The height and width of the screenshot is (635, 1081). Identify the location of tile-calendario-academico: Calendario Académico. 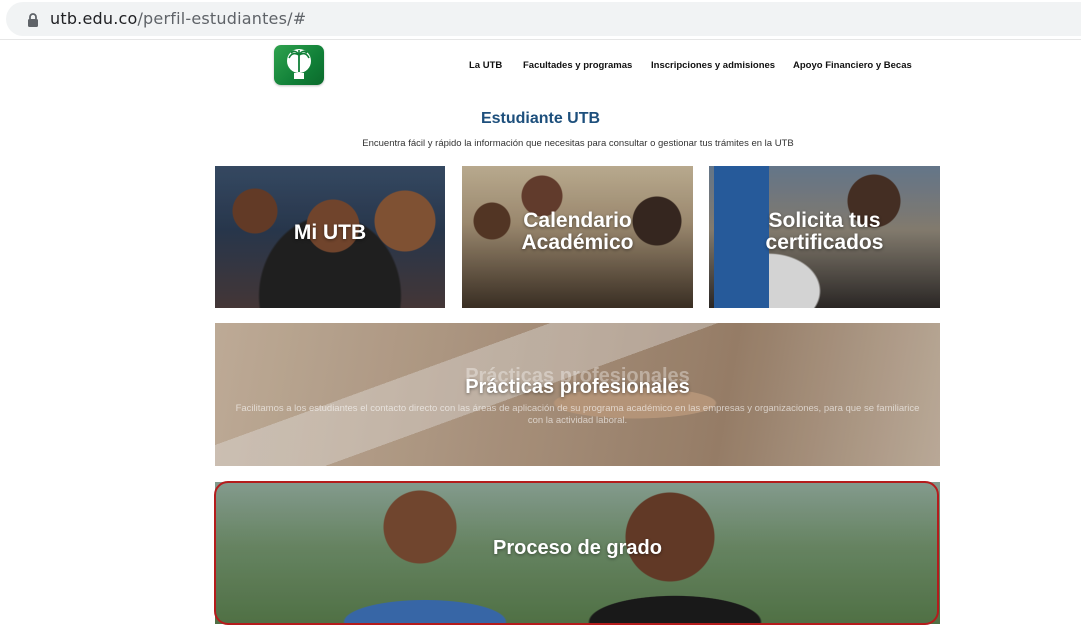
(577, 237).